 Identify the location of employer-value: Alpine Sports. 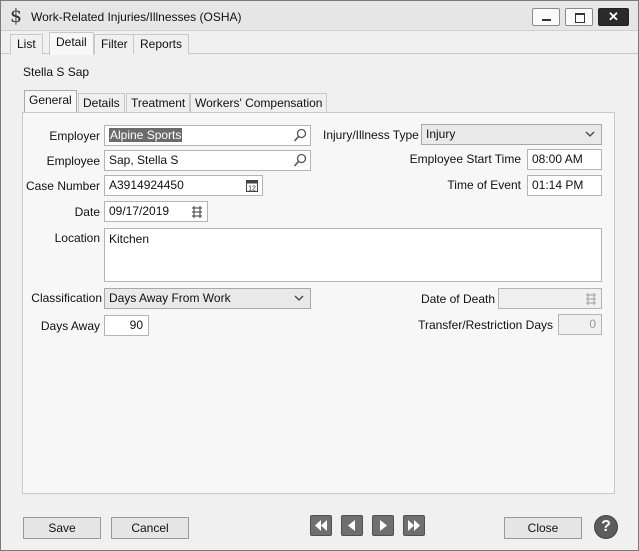
(146, 135).